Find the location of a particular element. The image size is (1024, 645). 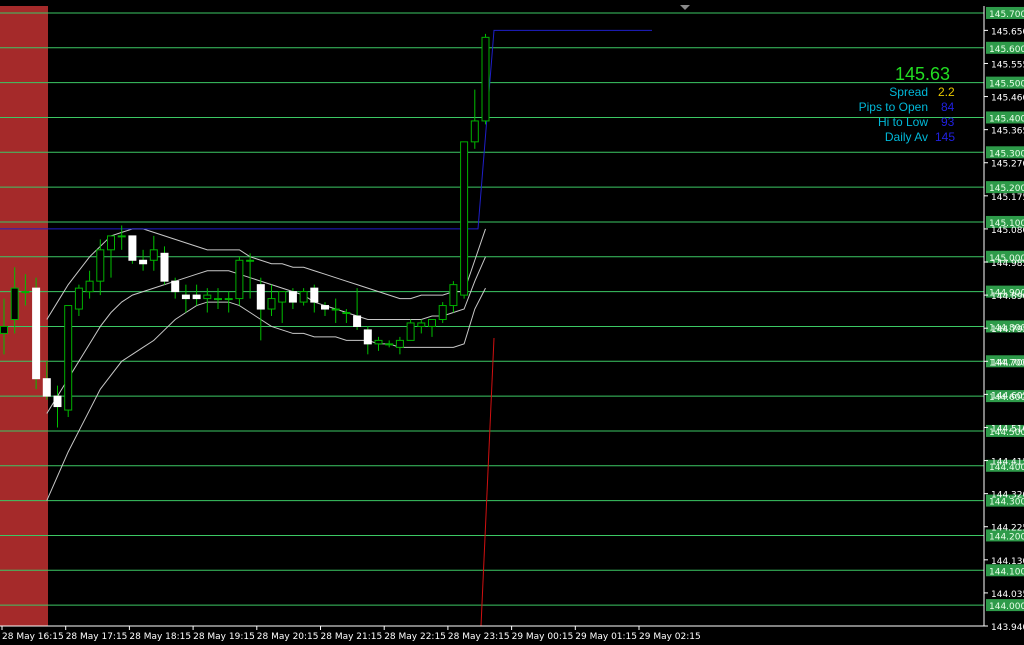

price-axis-tick-label: 145.175 is located at coordinates (1007, 198).